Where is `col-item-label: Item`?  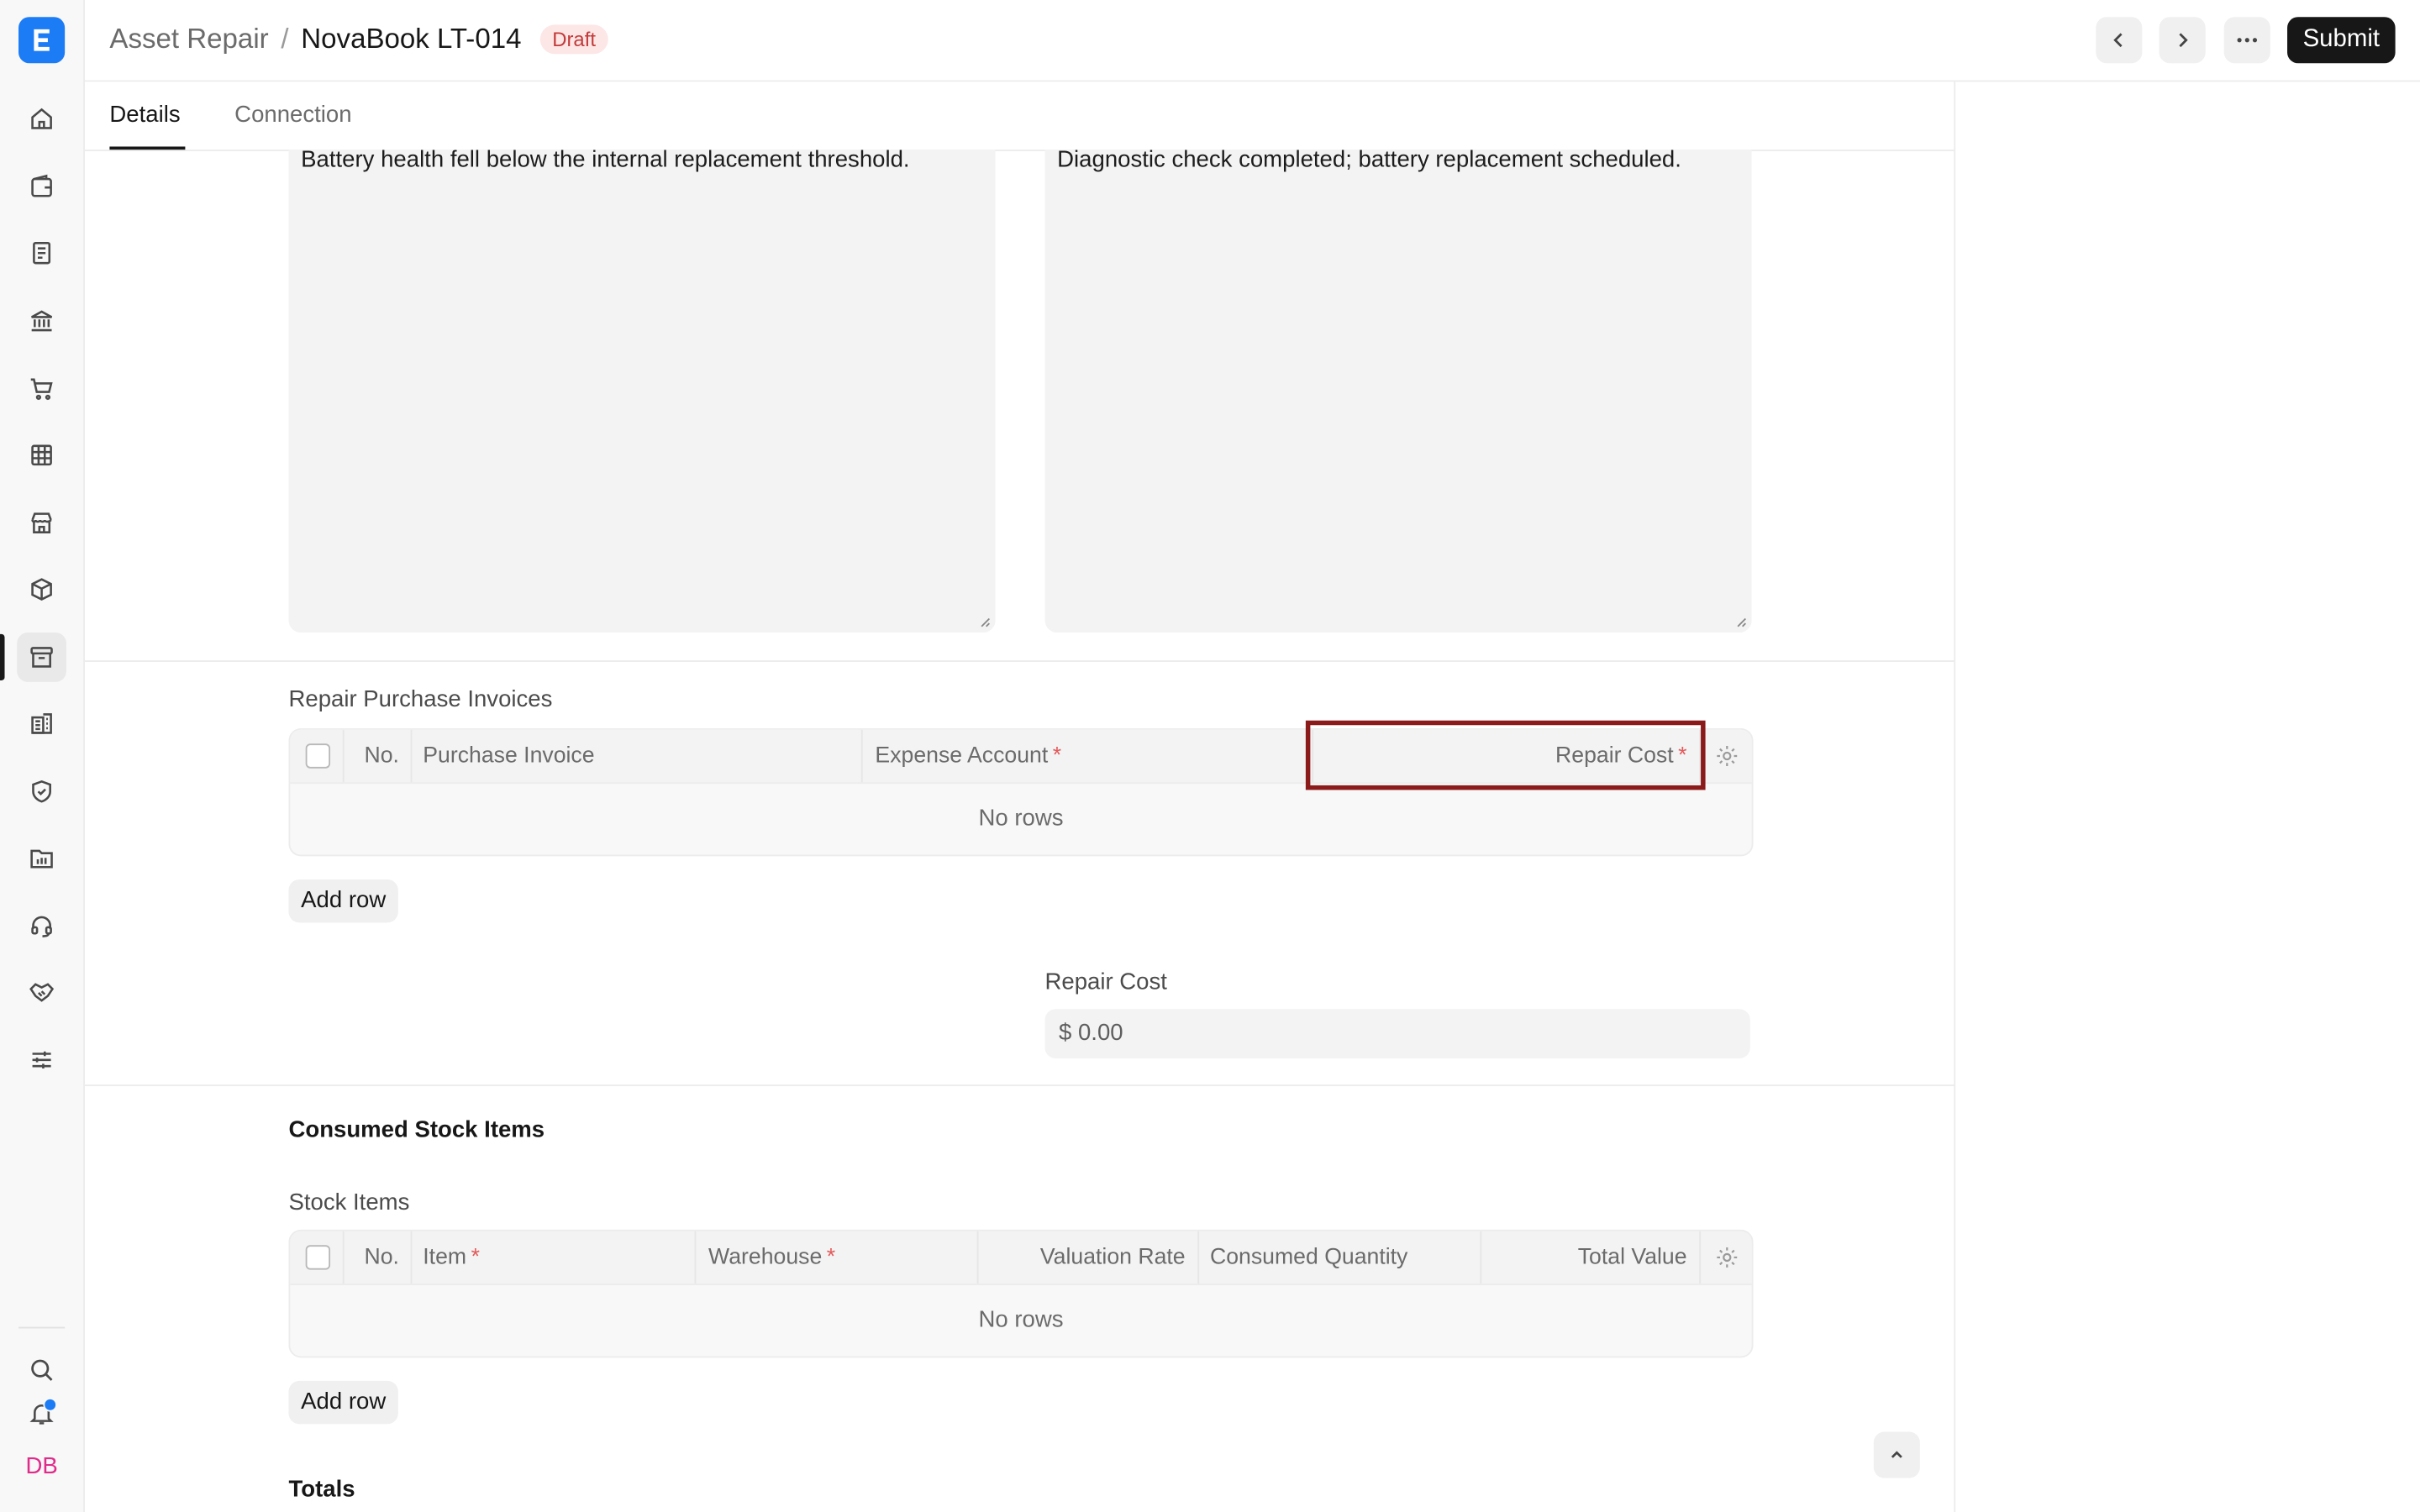
col-item-label: Item is located at coordinates (445, 1257).